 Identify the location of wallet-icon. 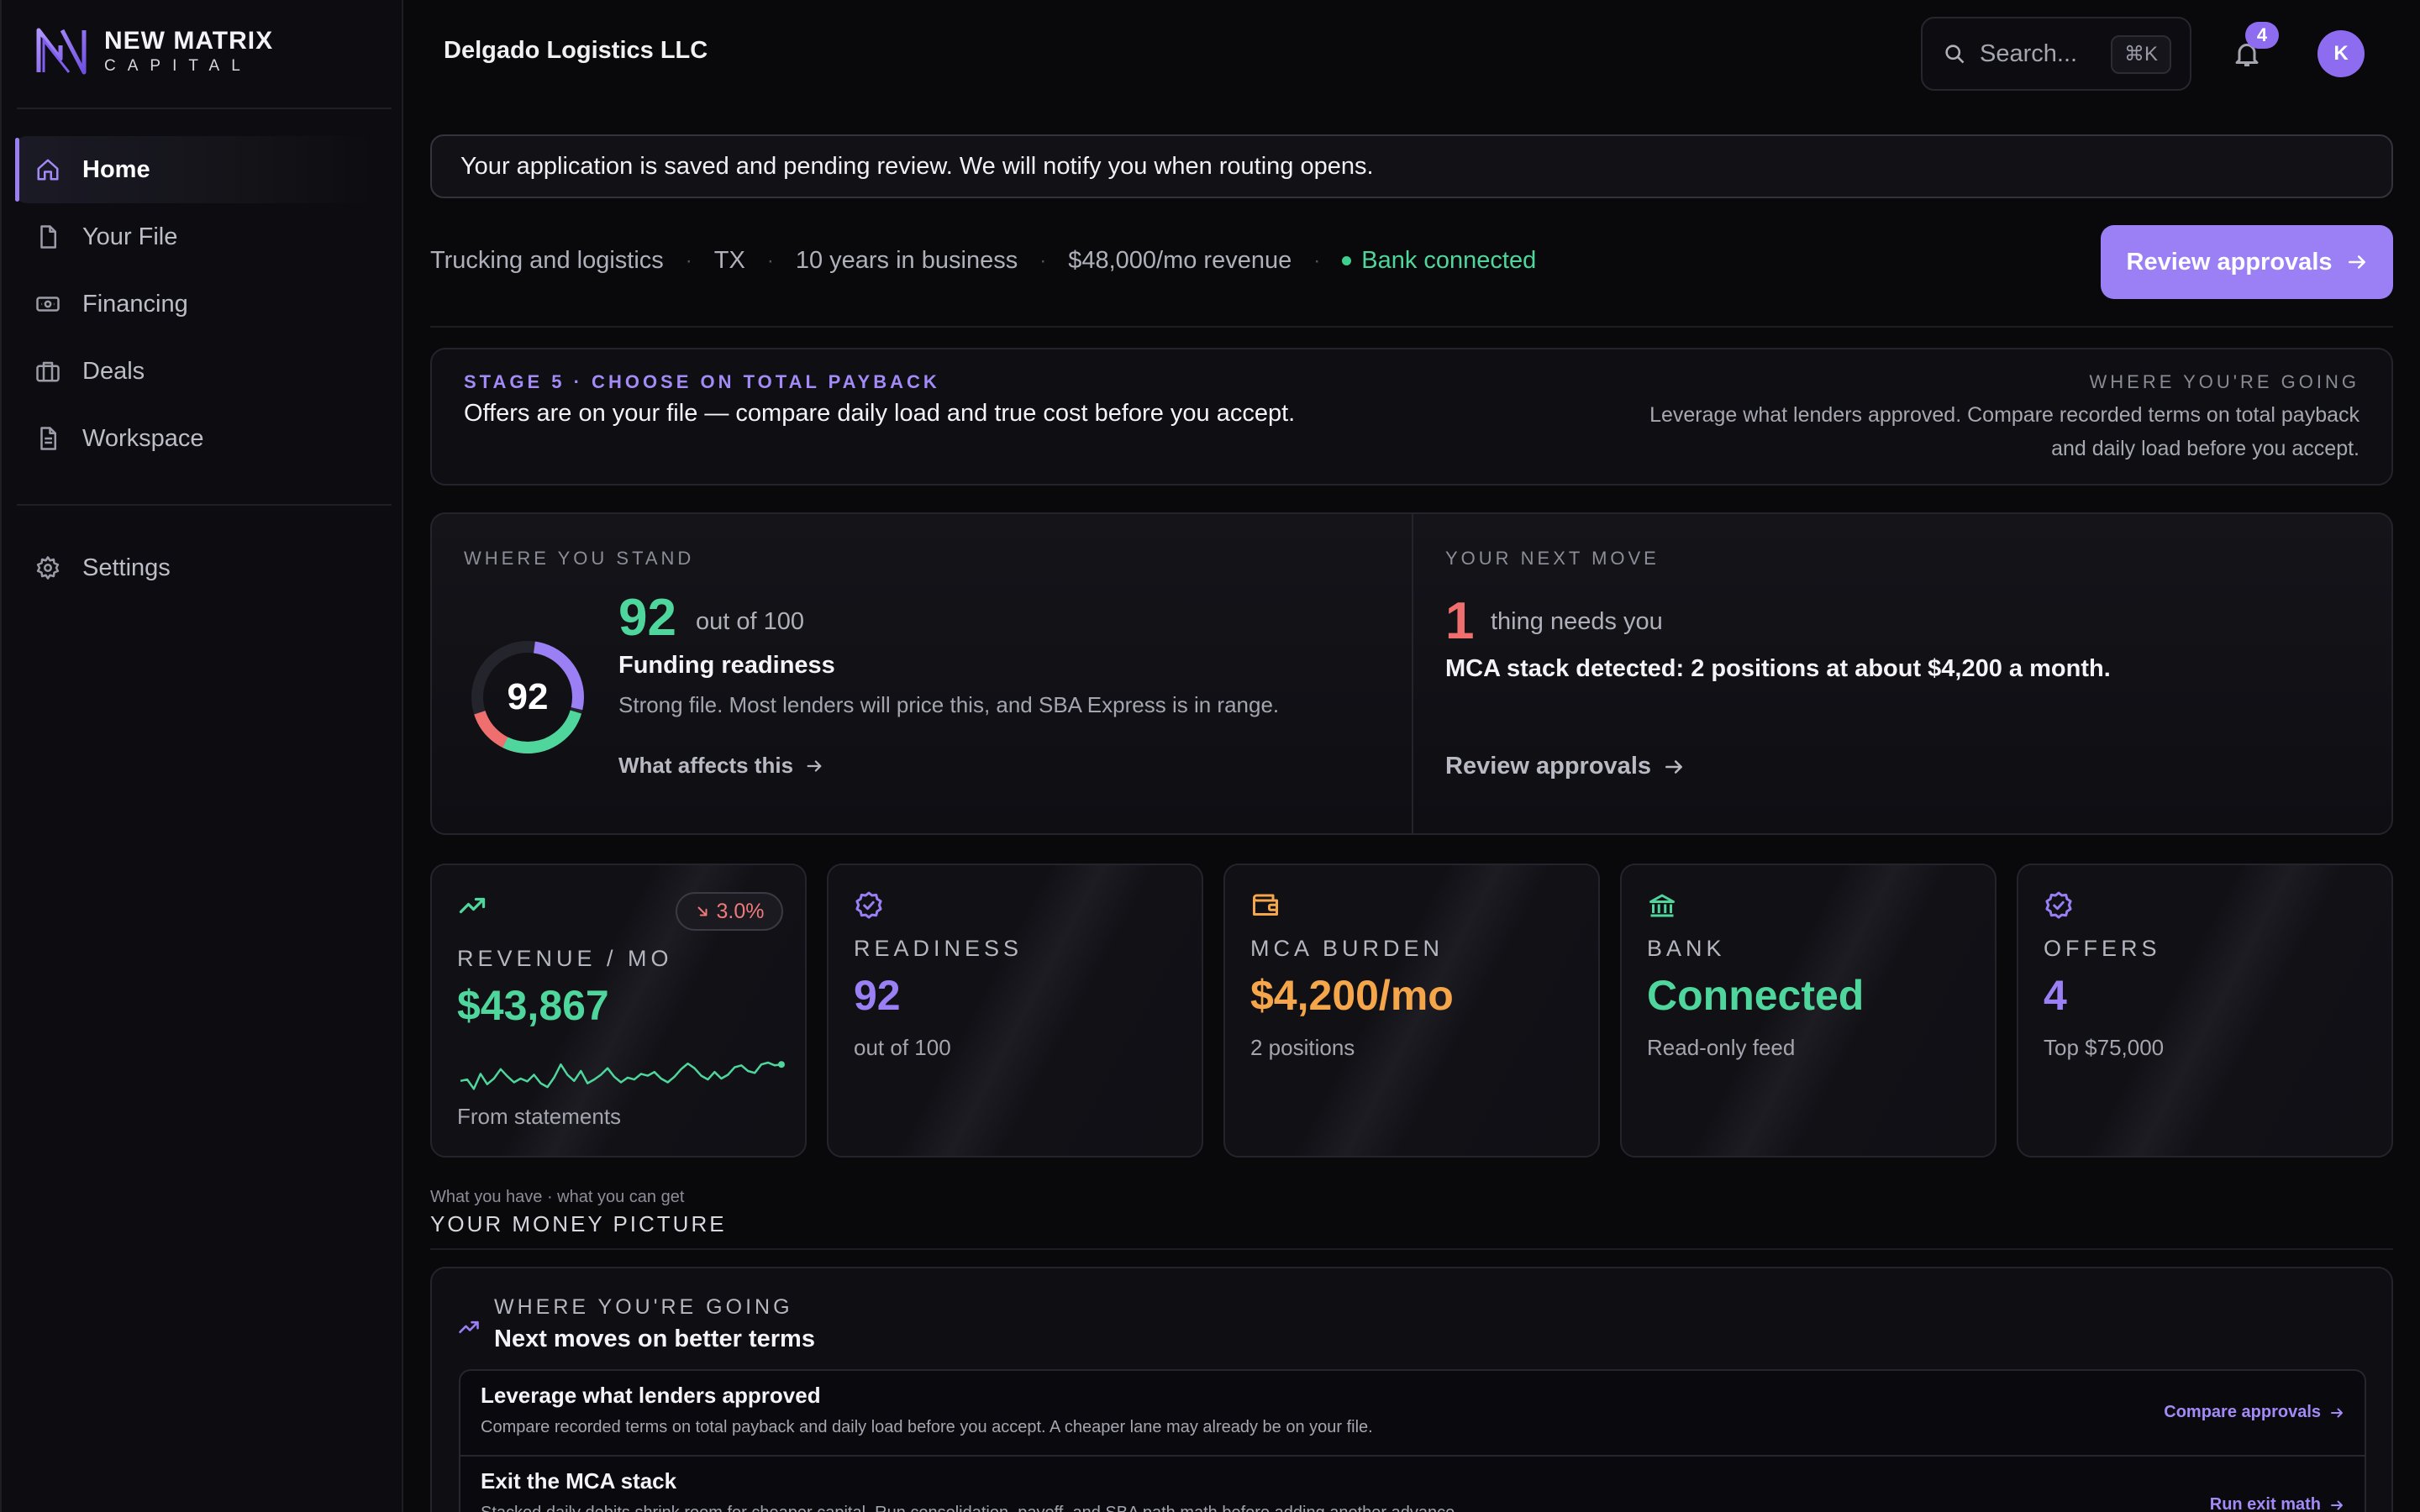
(1265, 905).